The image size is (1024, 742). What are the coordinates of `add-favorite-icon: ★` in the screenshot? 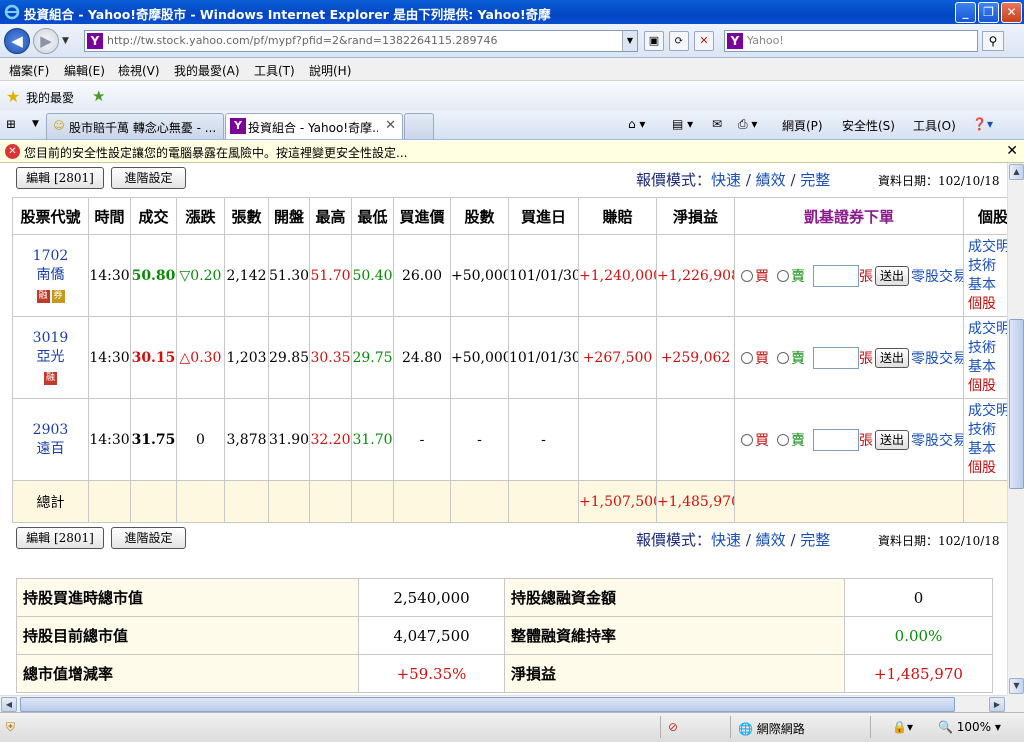 It's located at (98, 96).